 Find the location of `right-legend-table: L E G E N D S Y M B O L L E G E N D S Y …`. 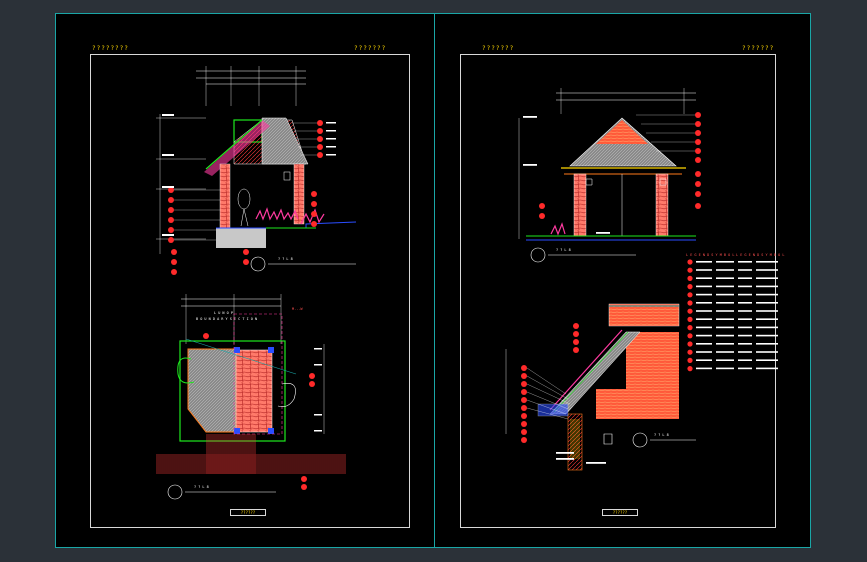

right-legend-table: L E G E N D S Y M B O L L E G E N D S Y … is located at coordinates (735, 312).